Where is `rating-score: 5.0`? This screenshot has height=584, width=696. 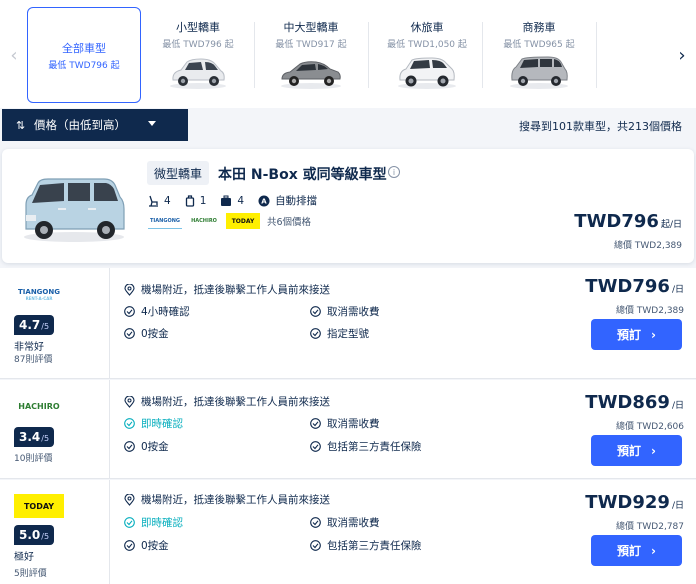 rating-score: 5.0 is located at coordinates (30, 535).